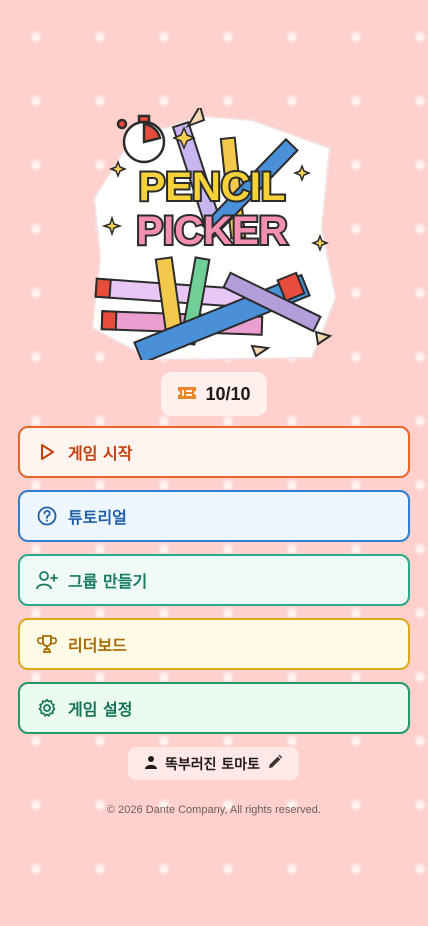  What do you see at coordinates (47, 708) in the screenshot?
I see `gear-icon` at bounding box center [47, 708].